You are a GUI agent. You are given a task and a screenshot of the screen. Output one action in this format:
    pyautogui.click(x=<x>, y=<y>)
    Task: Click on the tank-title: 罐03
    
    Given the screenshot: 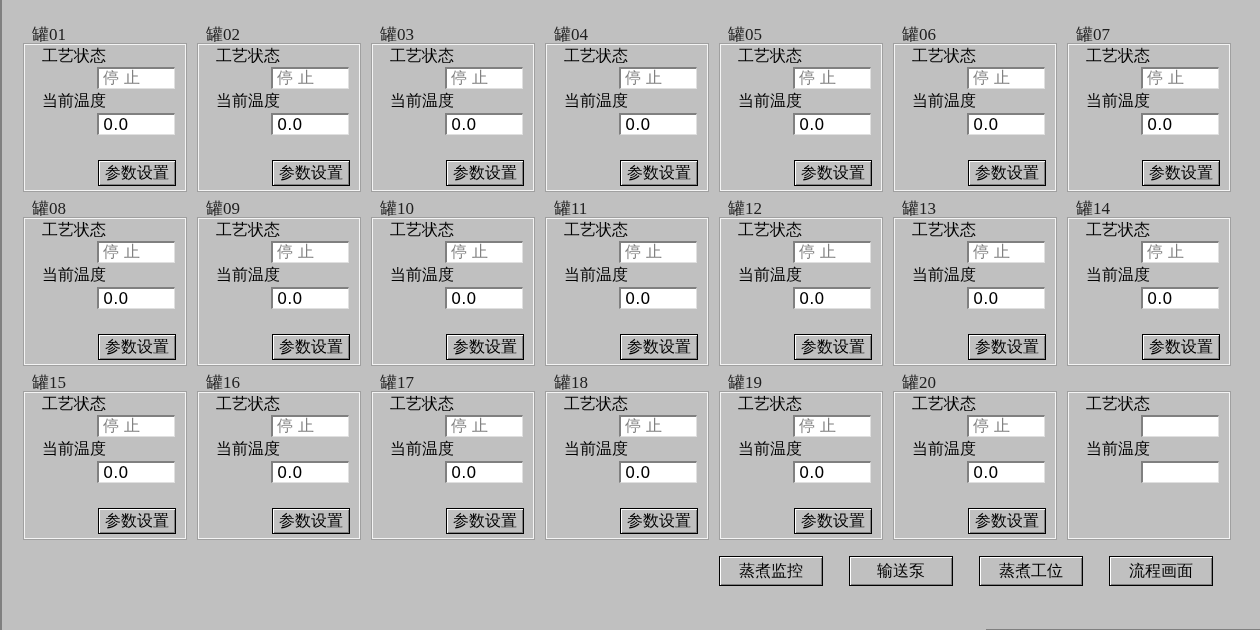 What is the action you would take?
    pyautogui.click(x=397, y=34)
    